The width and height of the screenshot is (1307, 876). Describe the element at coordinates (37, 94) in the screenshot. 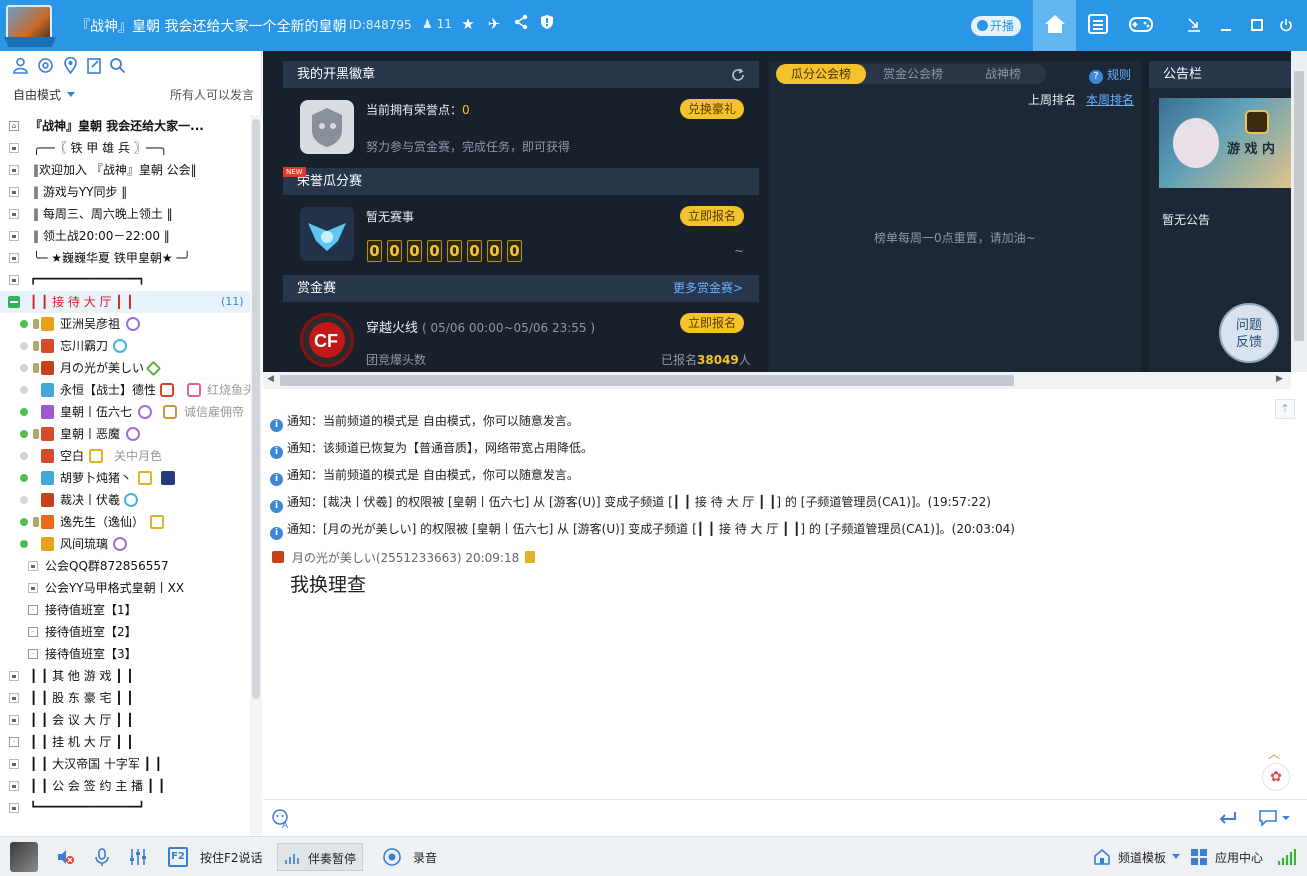

I see `mode-dropdown: 自由模式` at that location.